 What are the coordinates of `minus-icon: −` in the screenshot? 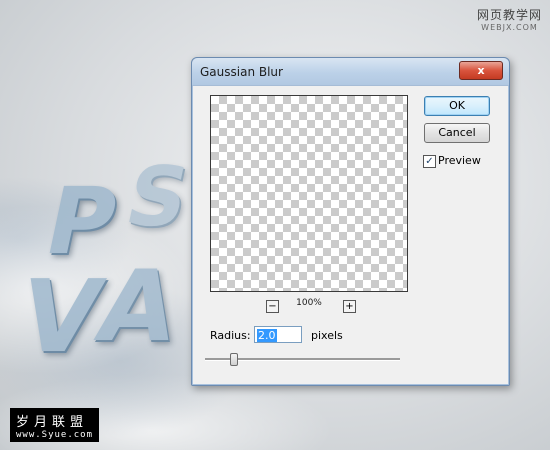 It's located at (272, 306).